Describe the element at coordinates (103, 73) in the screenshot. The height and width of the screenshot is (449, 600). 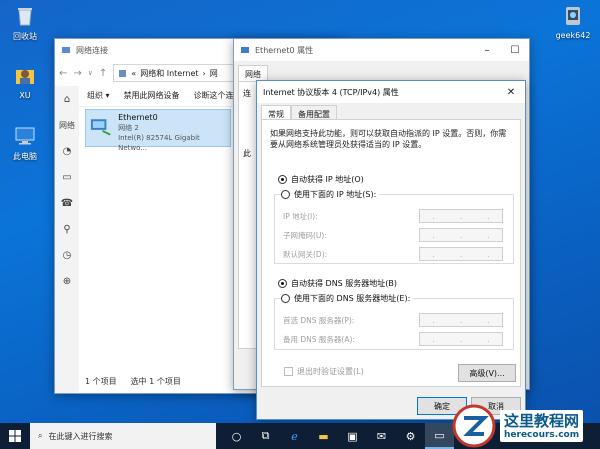
I see `up-icon: ↑` at that location.